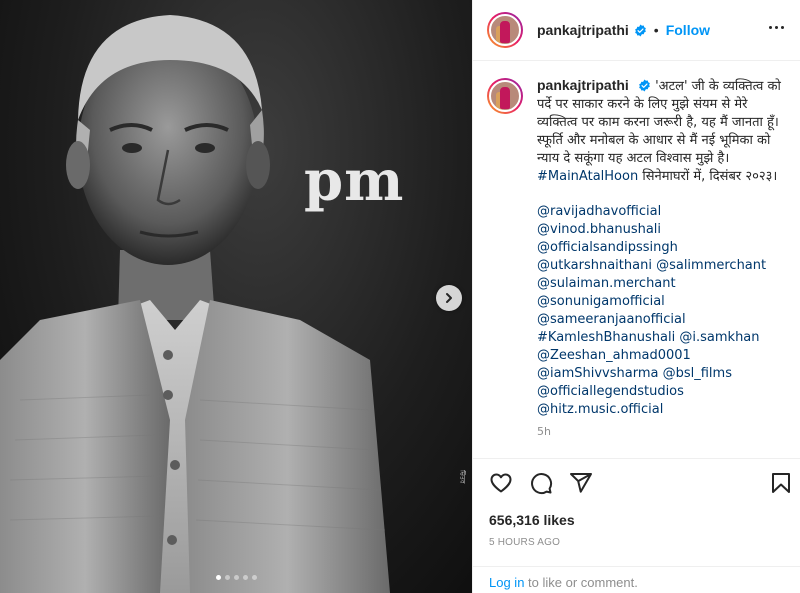 This screenshot has width=800, height=593. What do you see at coordinates (532, 520) in the screenshot?
I see `like-count: 656,316 likes` at bounding box center [532, 520].